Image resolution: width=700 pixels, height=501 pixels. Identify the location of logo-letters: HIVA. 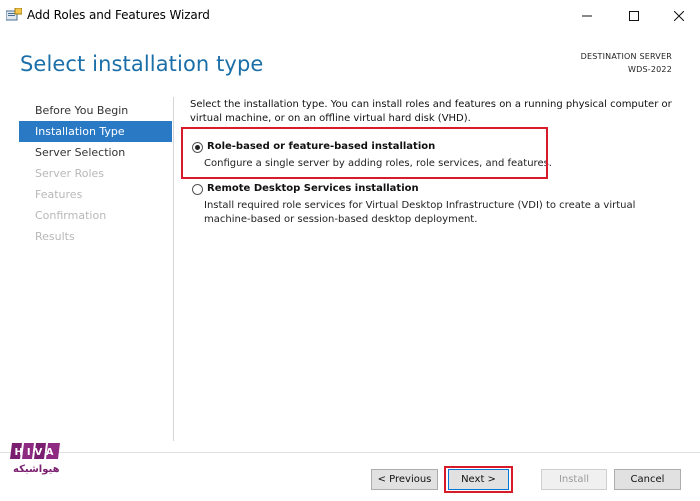
(36, 452).